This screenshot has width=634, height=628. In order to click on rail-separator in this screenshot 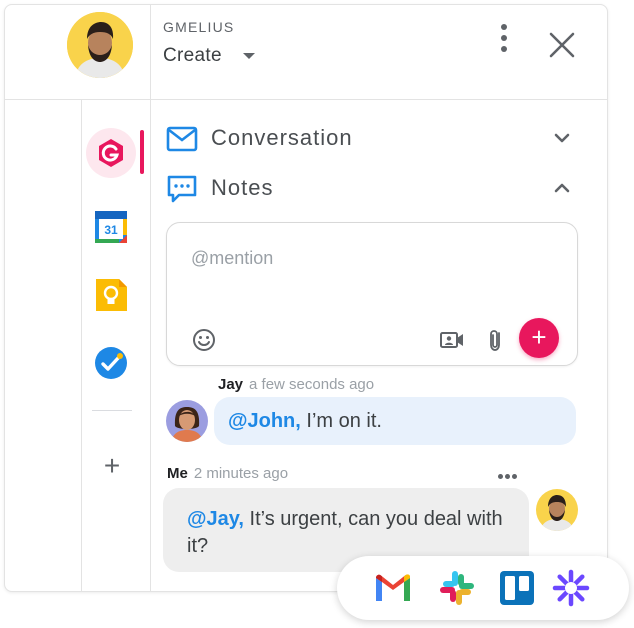, I will do `click(112, 410)`.